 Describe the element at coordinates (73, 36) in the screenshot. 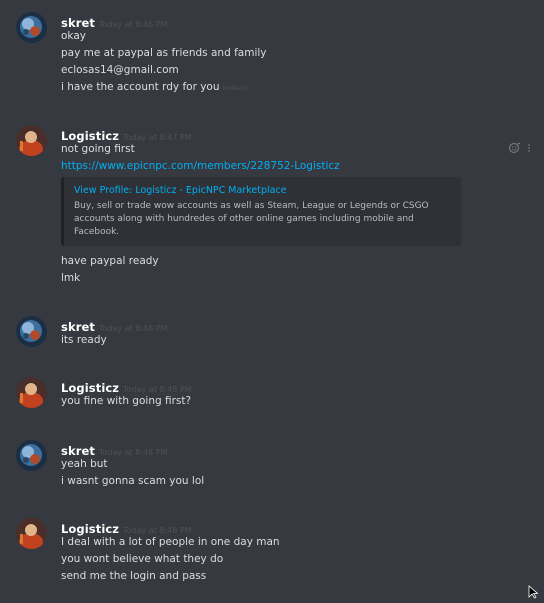

I see `message-text: okay` at that location.